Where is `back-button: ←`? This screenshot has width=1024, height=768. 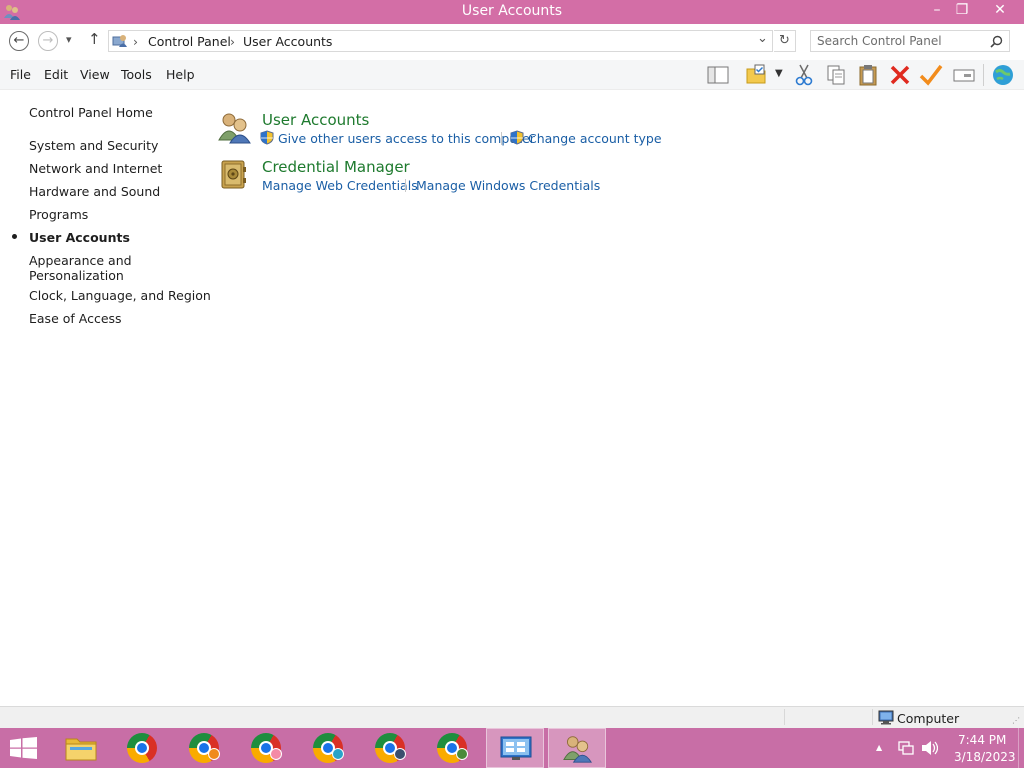
back-button: ← is located at coordinates (19, 41).